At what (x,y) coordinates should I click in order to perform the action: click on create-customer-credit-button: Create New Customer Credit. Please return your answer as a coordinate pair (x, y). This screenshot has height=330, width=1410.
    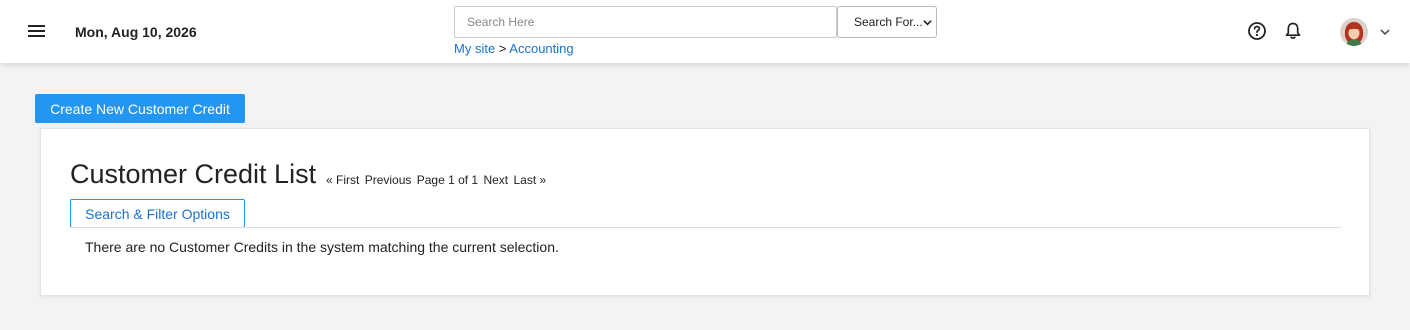
    Looking at the image, I should click on (140, 108).